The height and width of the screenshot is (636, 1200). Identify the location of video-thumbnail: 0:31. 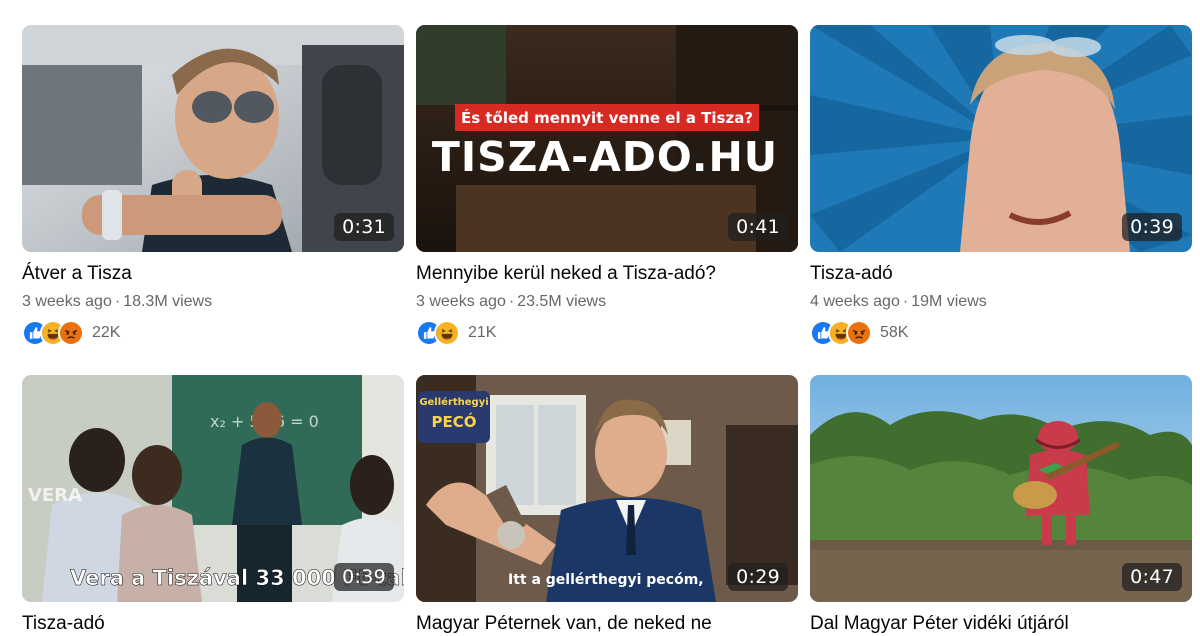
(213, 138).